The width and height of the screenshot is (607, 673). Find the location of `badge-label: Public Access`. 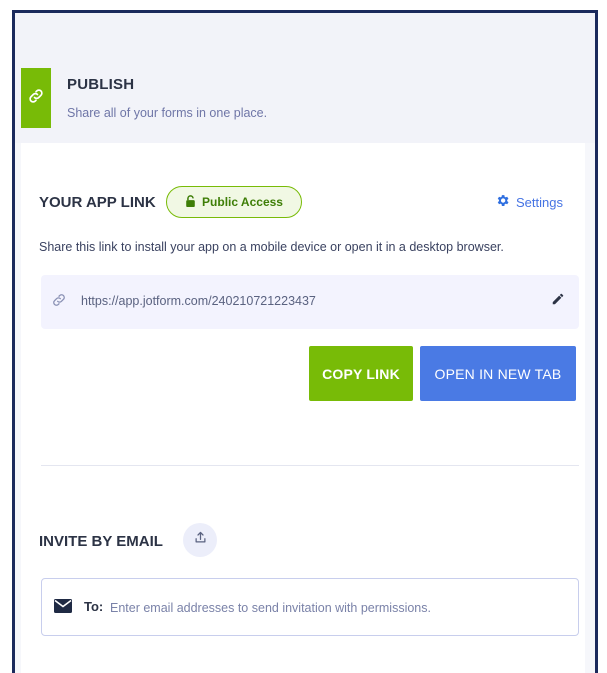

badge-label: Public Access is located at coordinates (242, 202).